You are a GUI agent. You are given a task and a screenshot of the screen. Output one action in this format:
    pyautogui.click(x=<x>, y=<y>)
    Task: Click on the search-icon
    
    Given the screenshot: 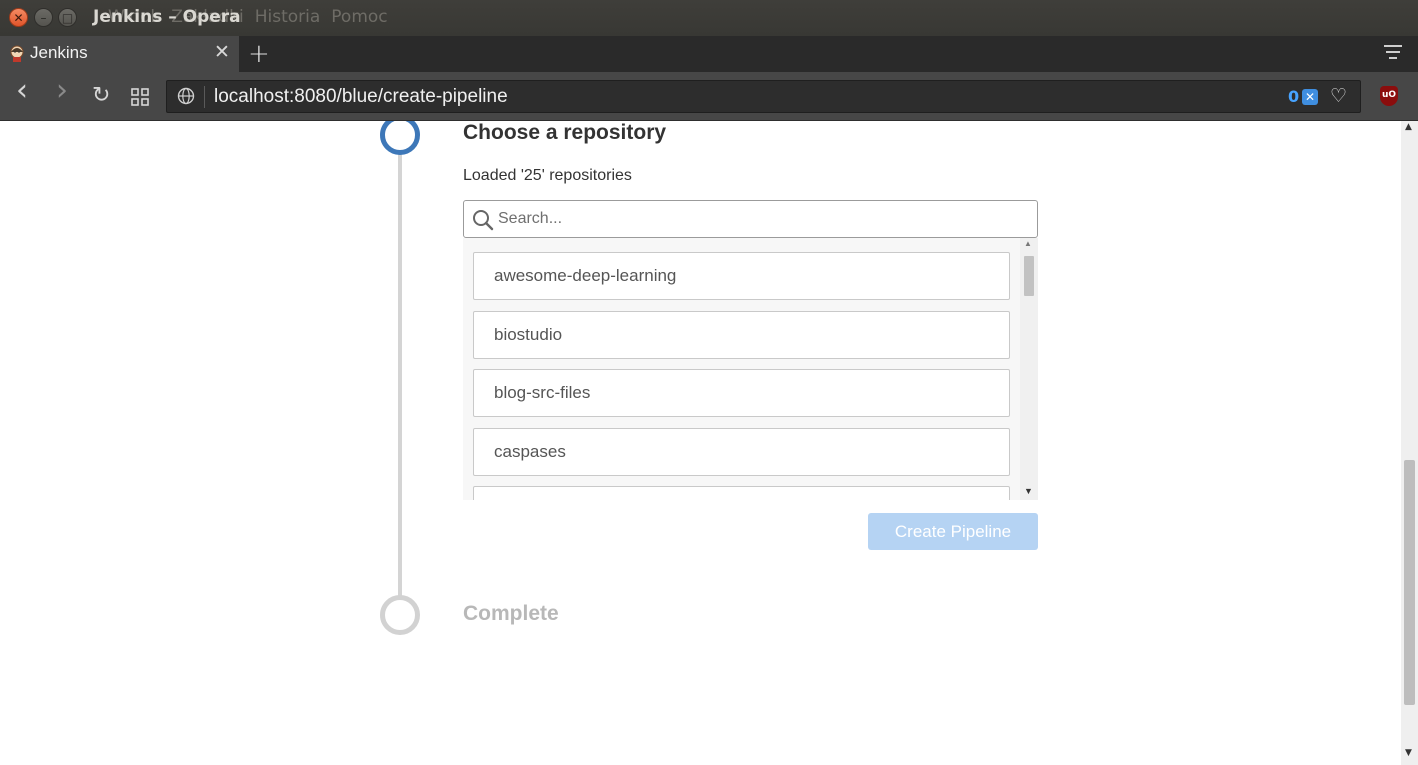 What is the action you would take?
    pyautogui.click(x=483, y=220)
    